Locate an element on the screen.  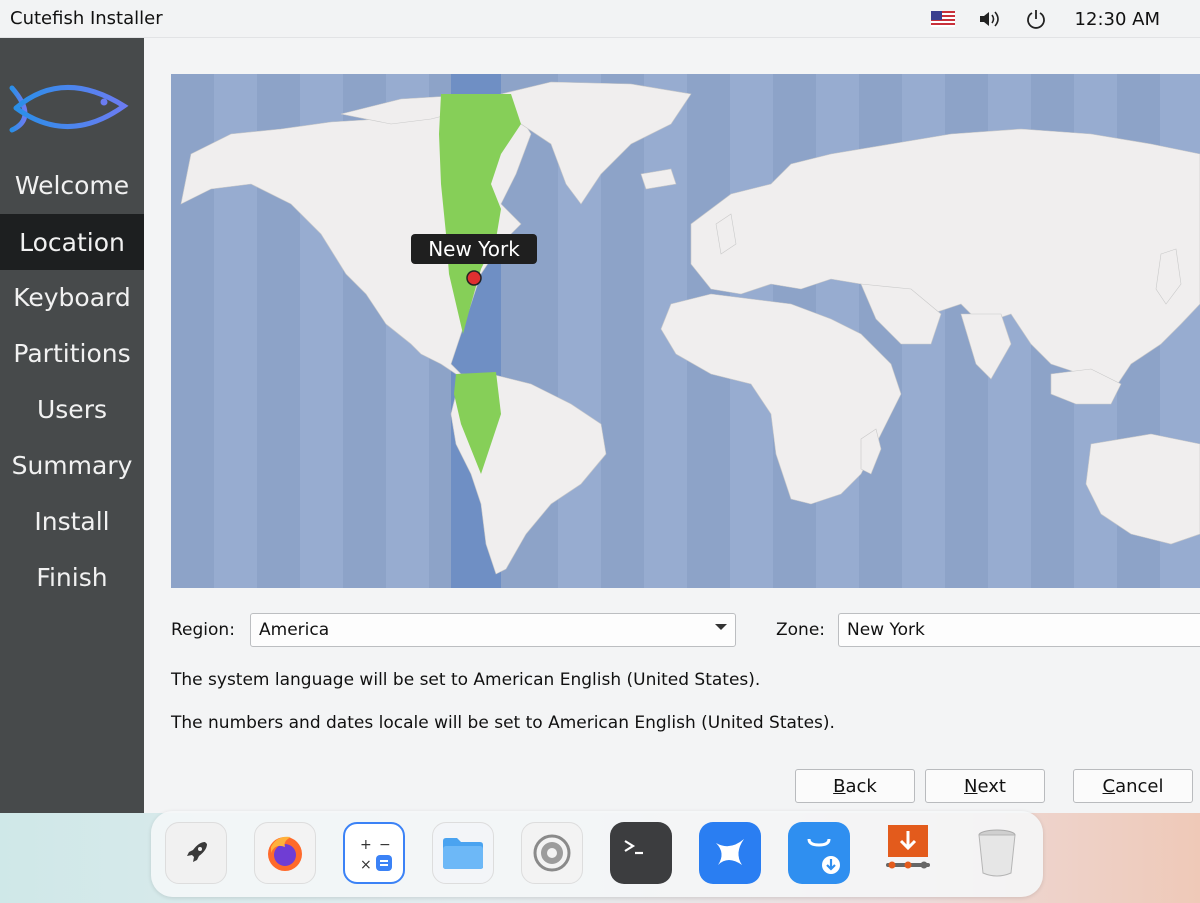
sidebar-item-finish: Finish is located at coordinates (72, 577).